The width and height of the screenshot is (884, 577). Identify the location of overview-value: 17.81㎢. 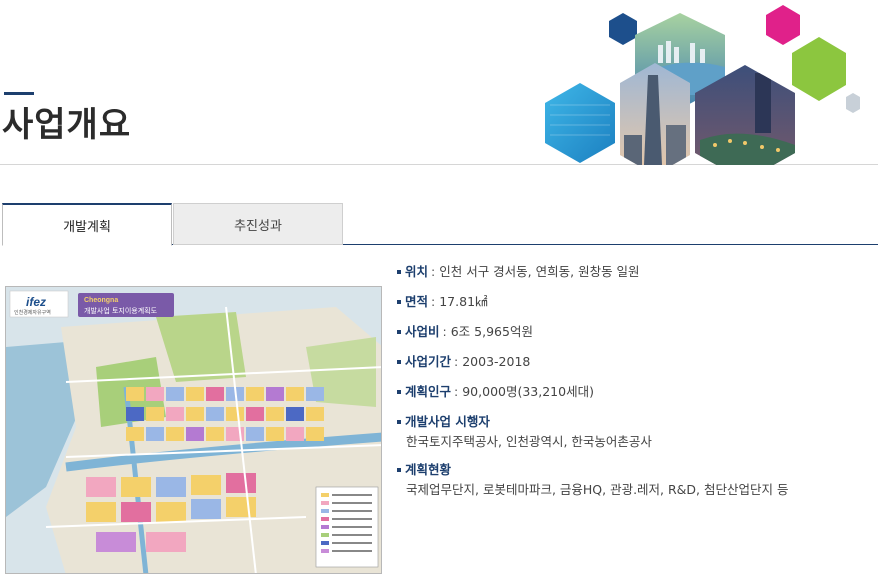
(463, 301).